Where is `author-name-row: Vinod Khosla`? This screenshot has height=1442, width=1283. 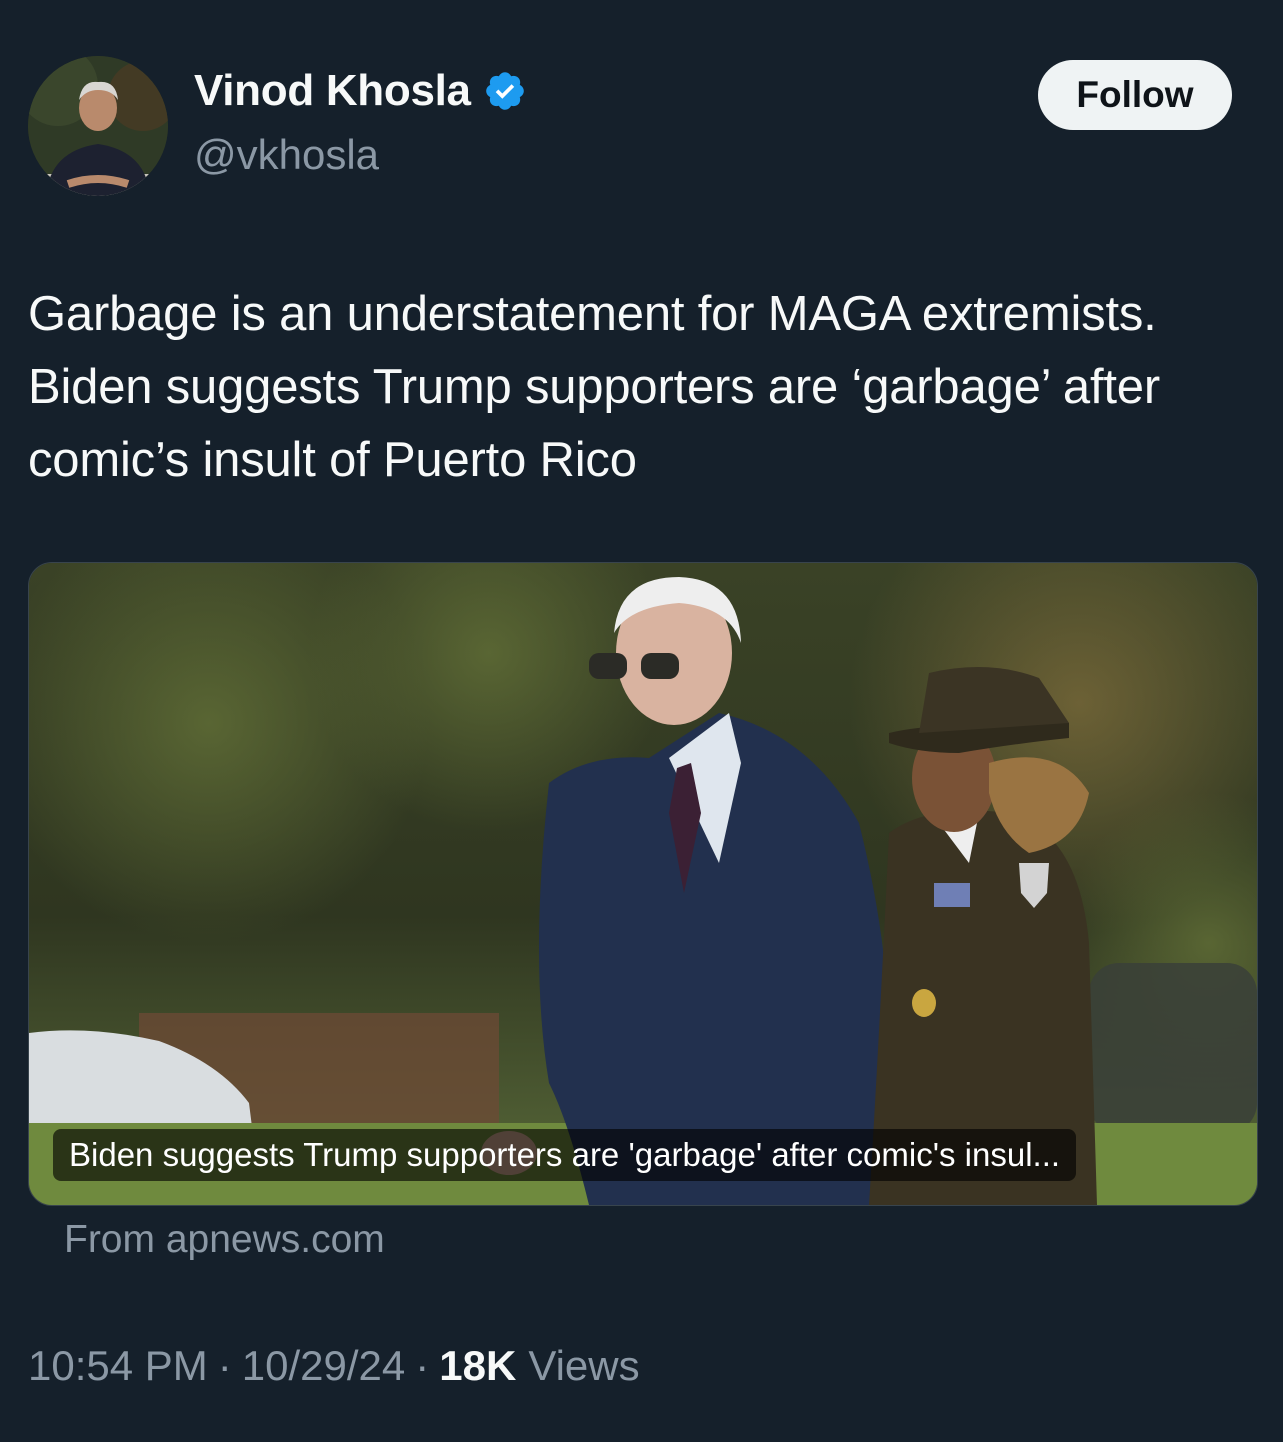
author-name-row: Vinod Khosla is located at coordinates (360, 91).